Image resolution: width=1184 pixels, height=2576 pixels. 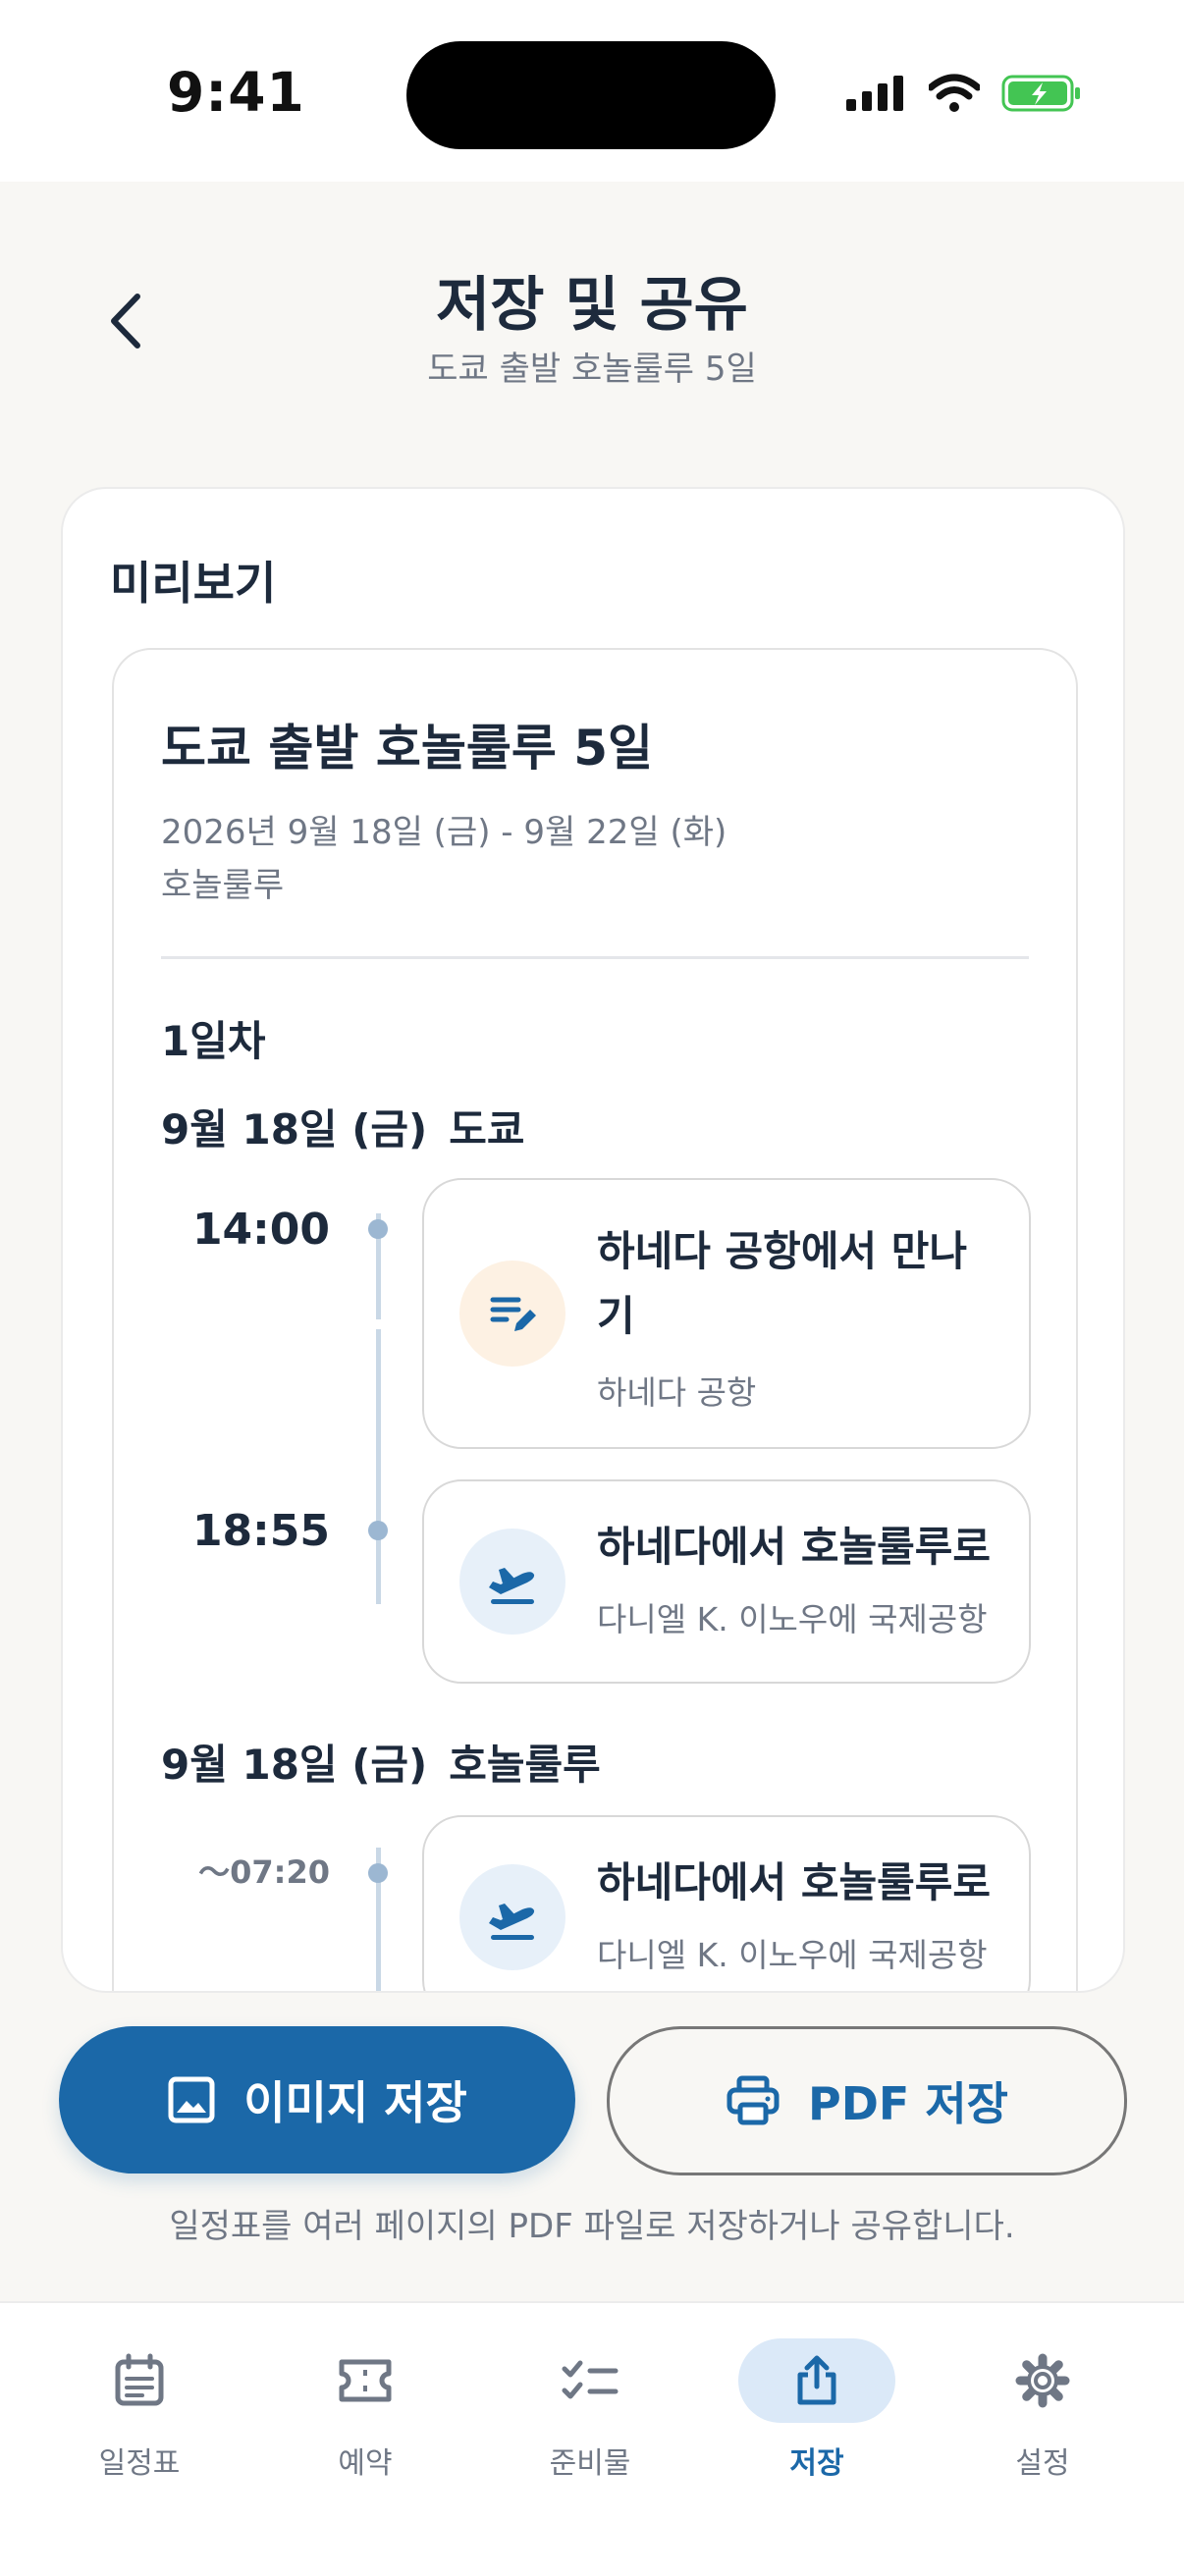 What do you see at coordinates (444, 832) in the screenshot?
I see `document-dates: 2026년 9월 18일 (금) - 9월 22일 (화)` at bounding box center [444, 832].